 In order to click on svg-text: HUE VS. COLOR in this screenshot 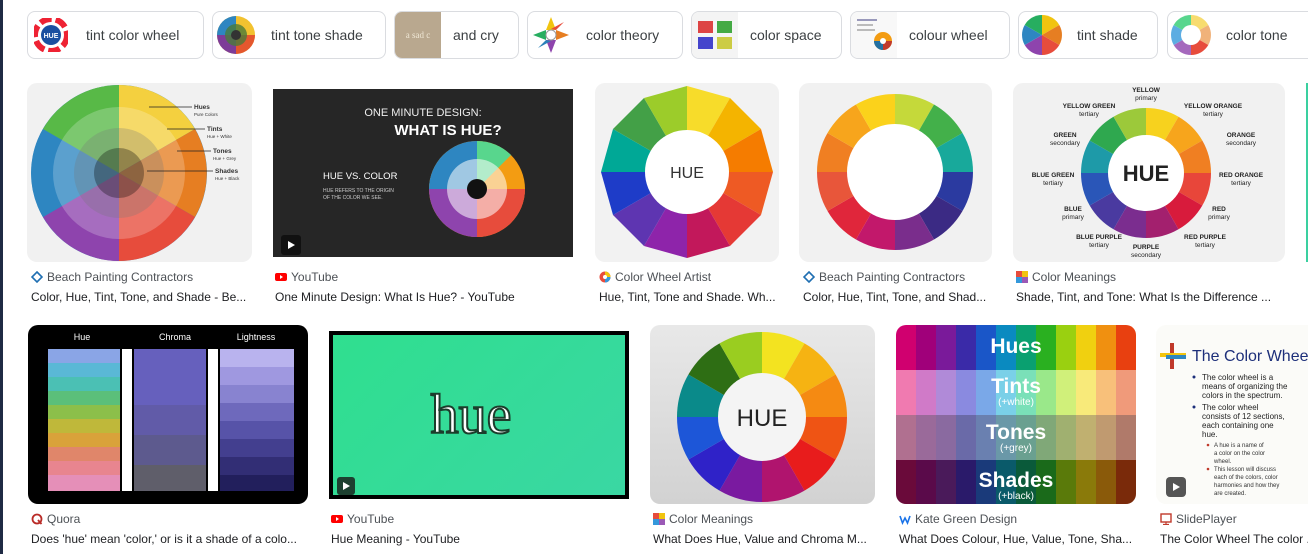, I will do `click(360, 176)`.